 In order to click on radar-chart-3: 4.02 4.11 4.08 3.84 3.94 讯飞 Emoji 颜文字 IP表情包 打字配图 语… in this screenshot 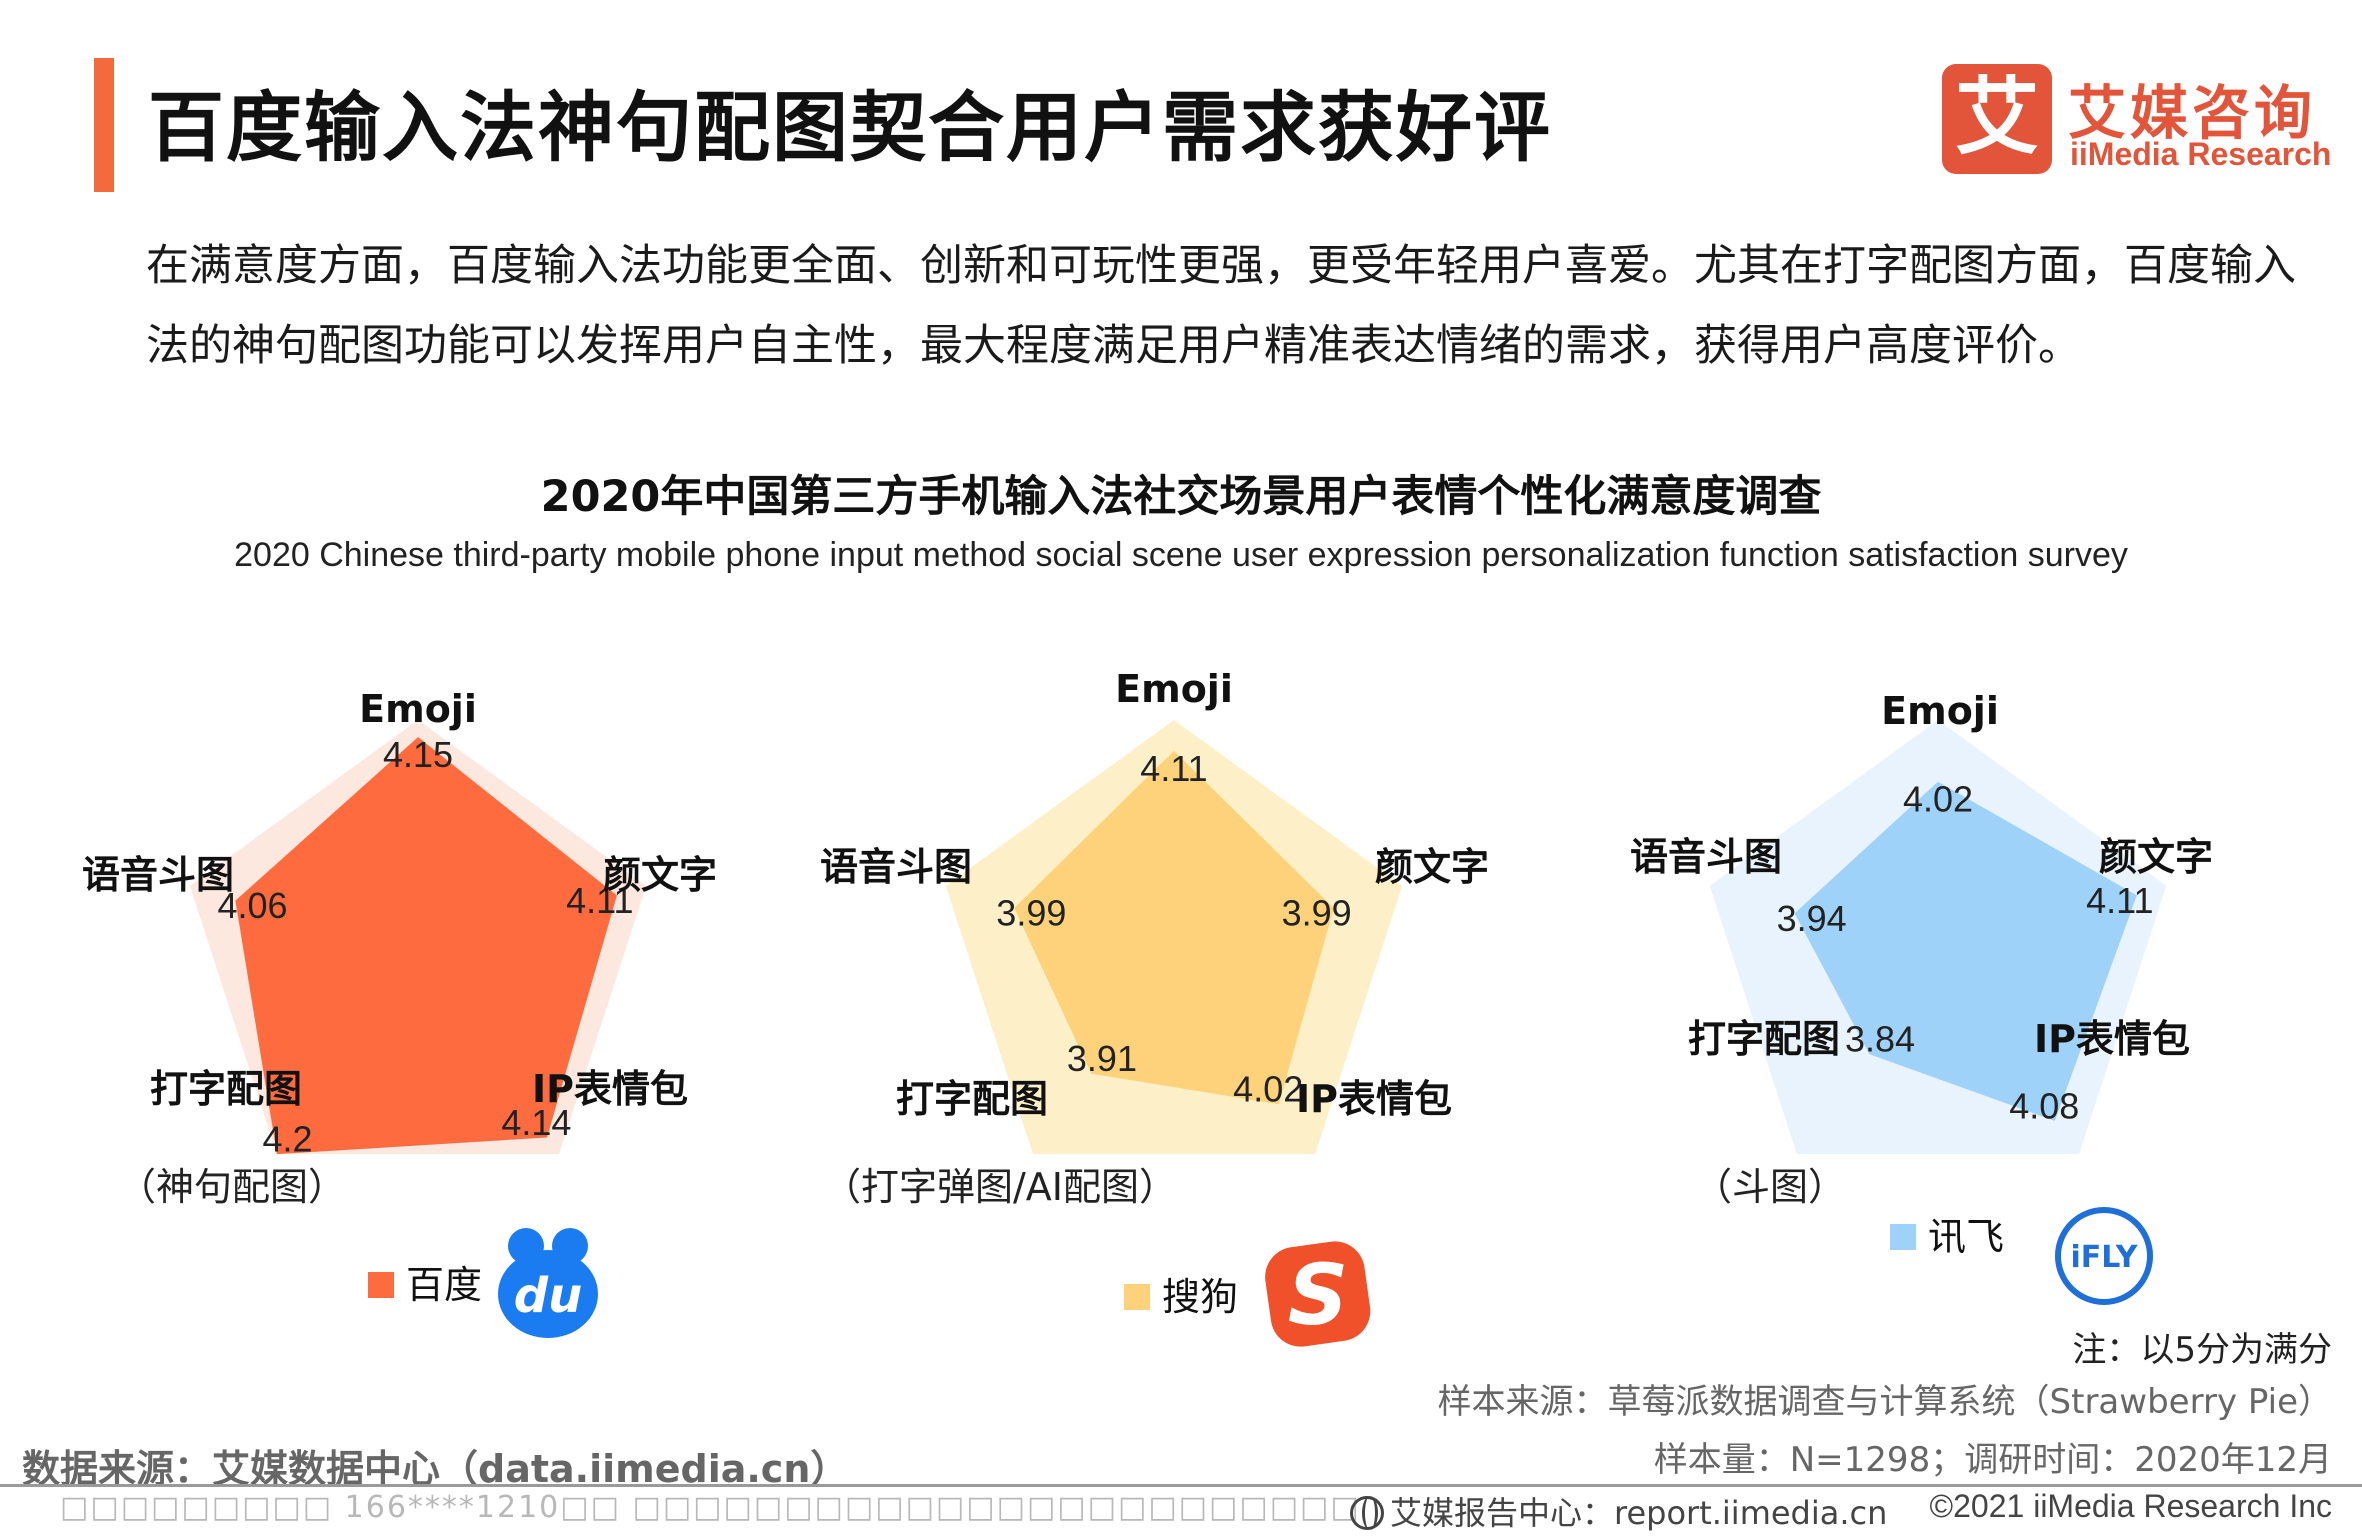, I will do `click(1921, 997)`.